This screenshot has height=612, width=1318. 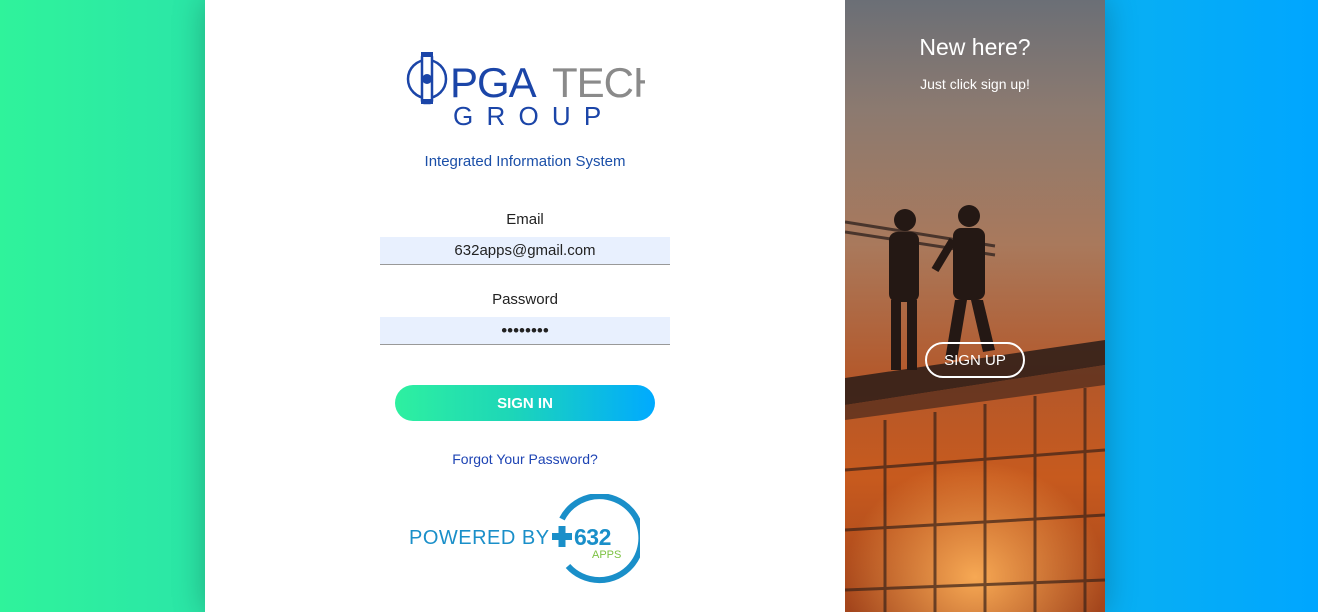 I want to click on new-here-heading: New here?, so click(x=975, y=47).